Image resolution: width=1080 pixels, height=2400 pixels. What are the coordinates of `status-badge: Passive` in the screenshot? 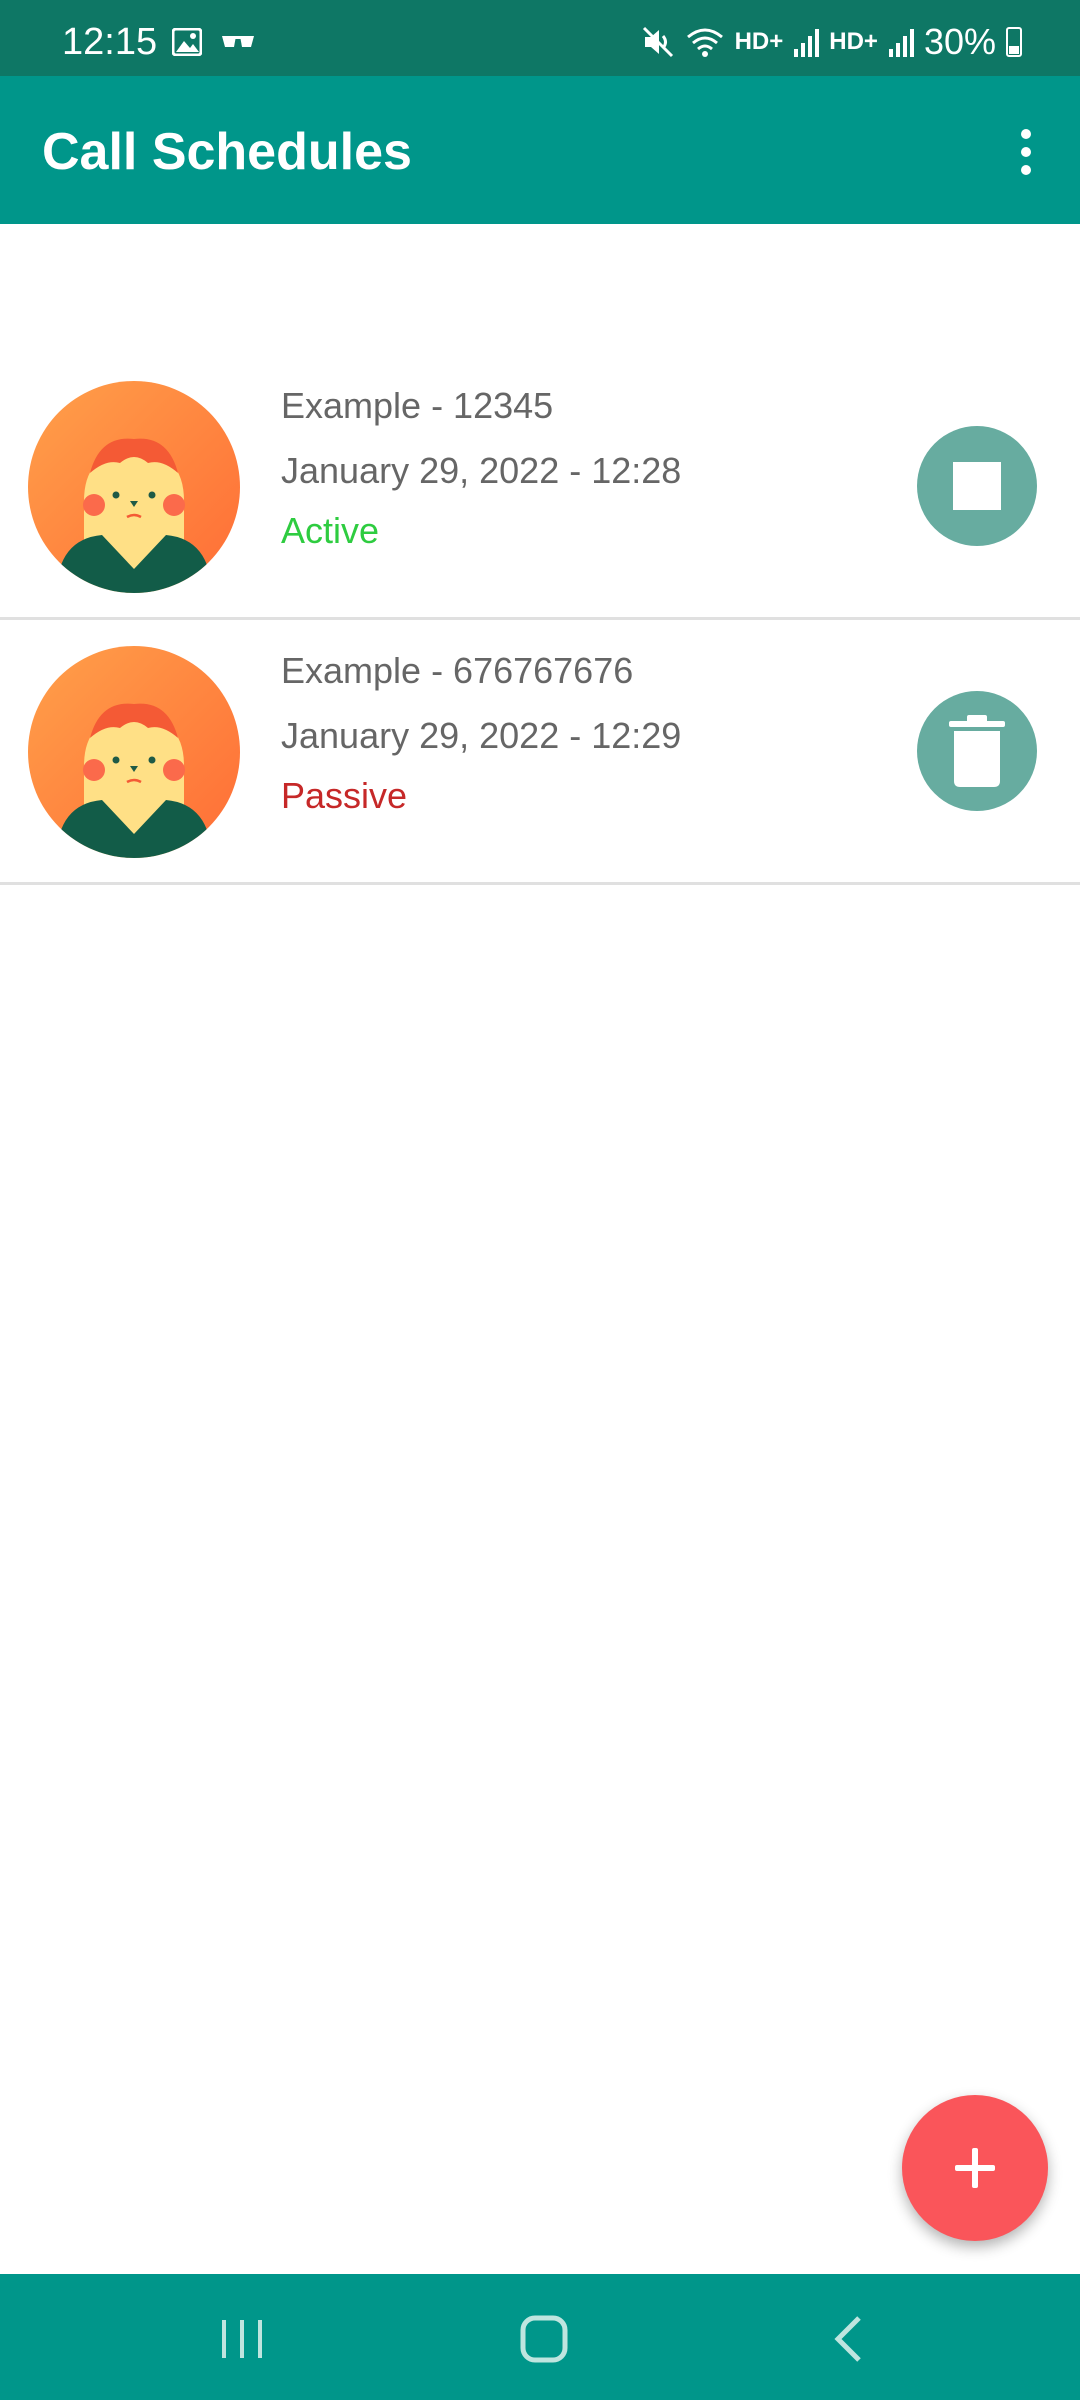 It's located at (344, 795).